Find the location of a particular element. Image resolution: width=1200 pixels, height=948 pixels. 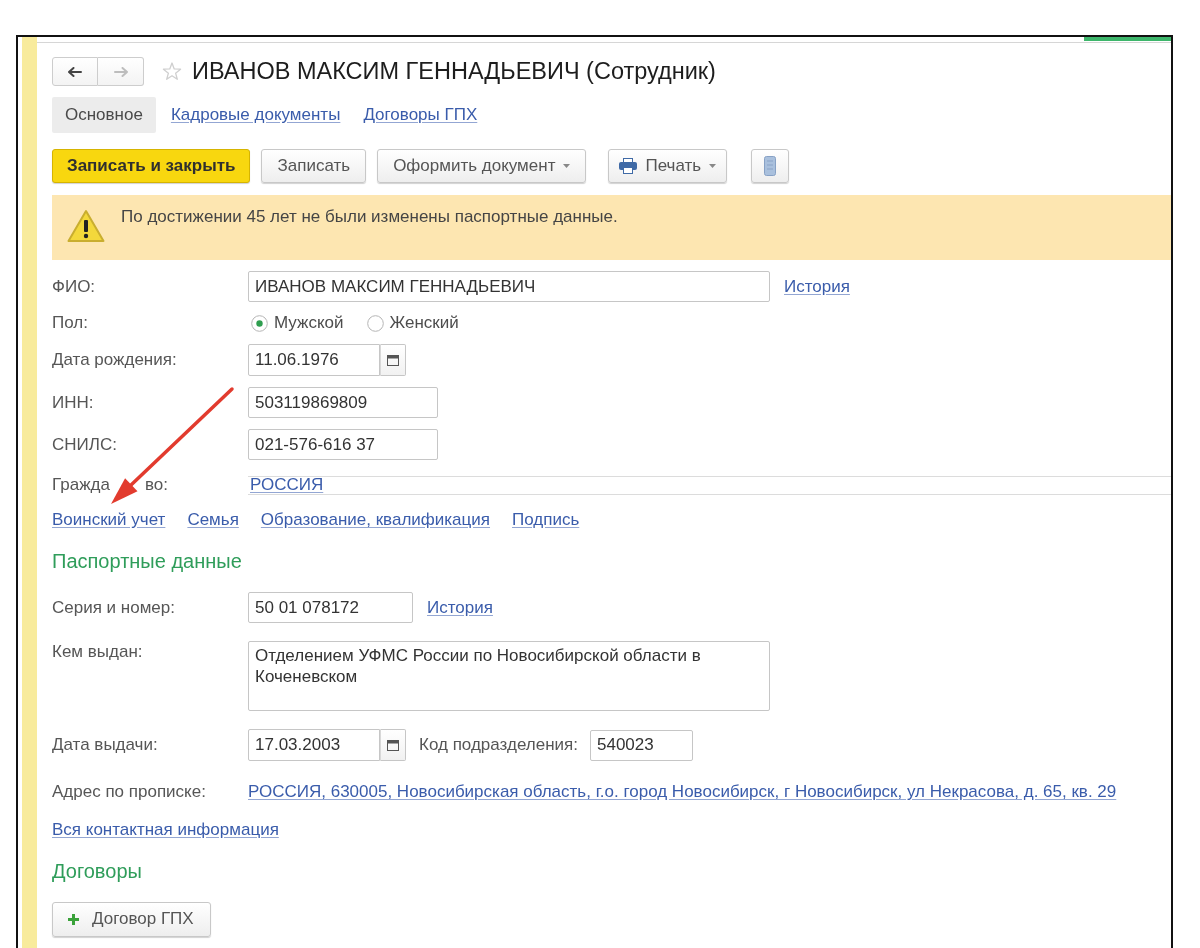

field-label: Дата выдачи: is located at coordinates (105, 745).